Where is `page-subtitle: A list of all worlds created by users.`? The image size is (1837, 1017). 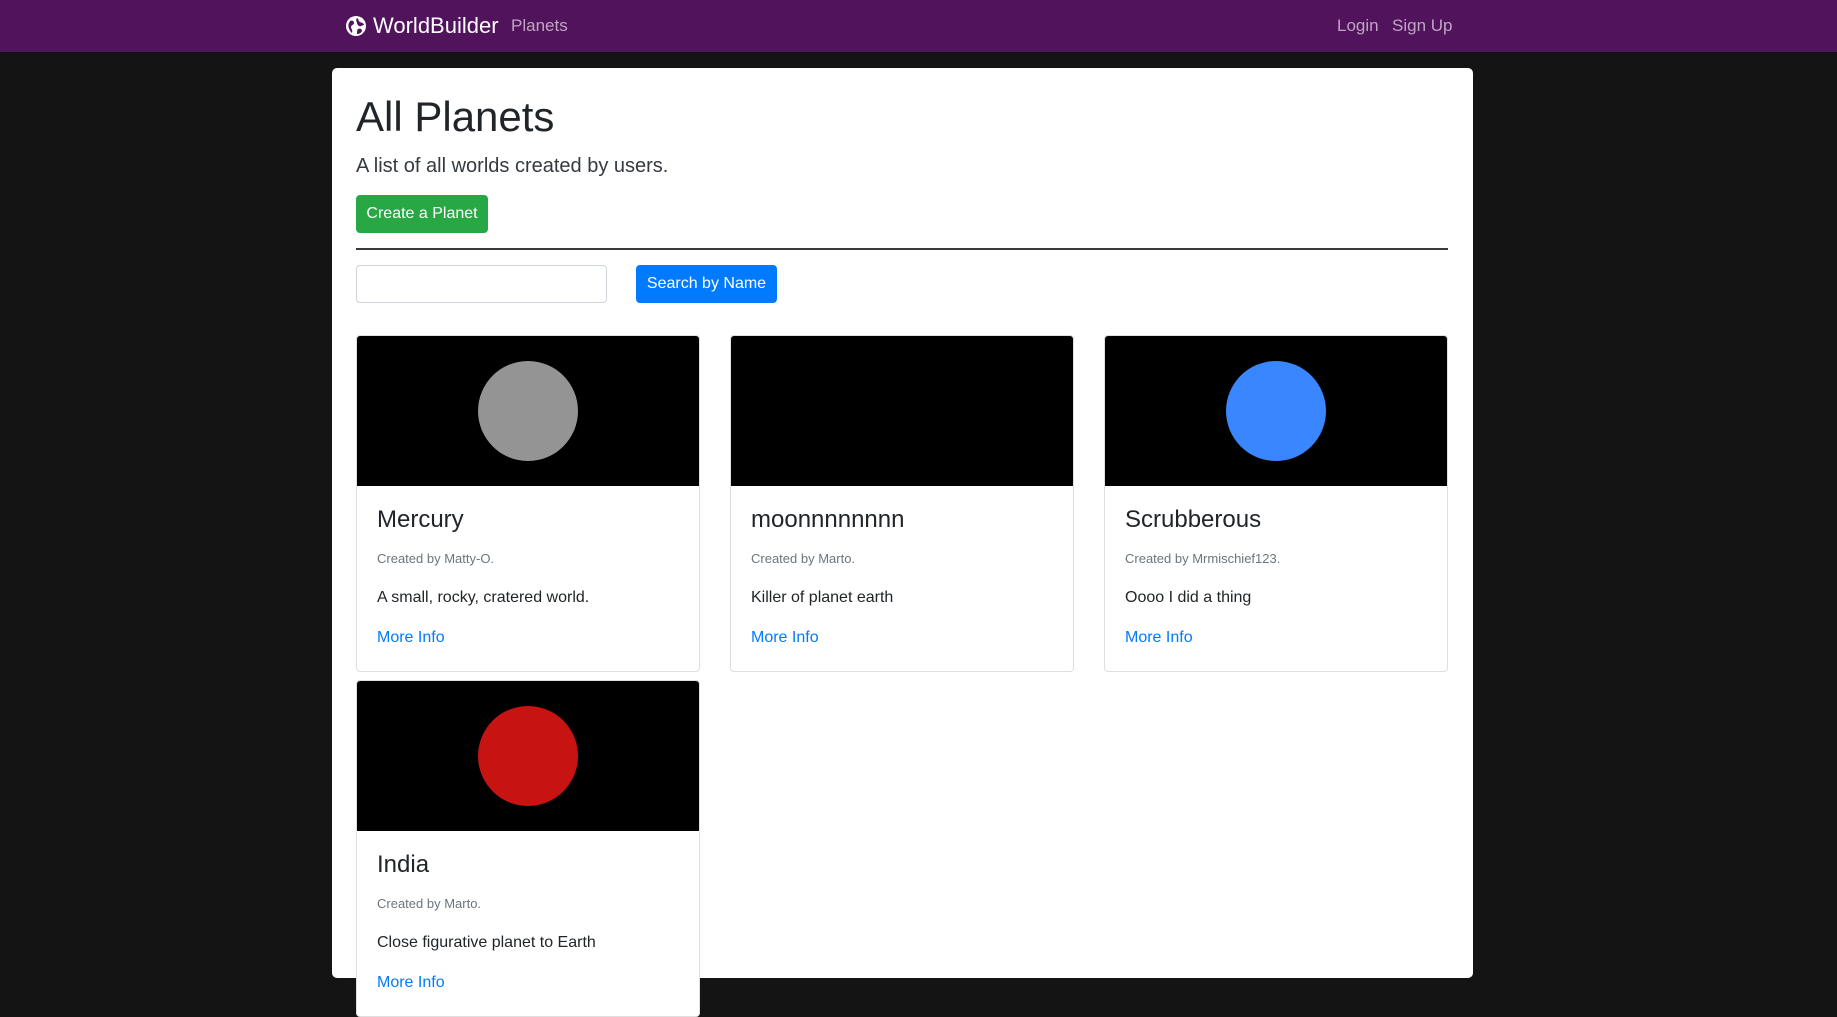 page-subtitle: A list of all worlds created by users. is located at coordinates (512, 166).